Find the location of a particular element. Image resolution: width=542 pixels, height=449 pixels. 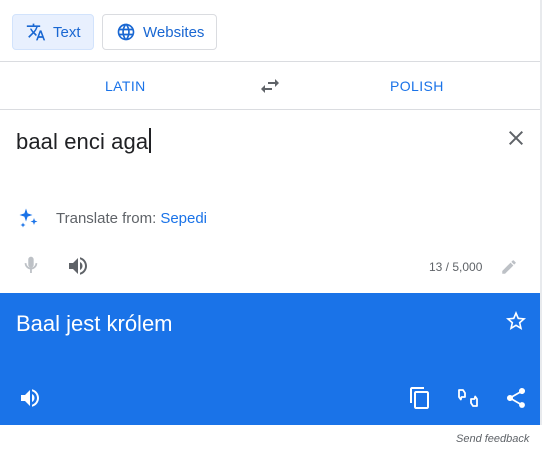

swap-icon is located at coordinates (270, 86).